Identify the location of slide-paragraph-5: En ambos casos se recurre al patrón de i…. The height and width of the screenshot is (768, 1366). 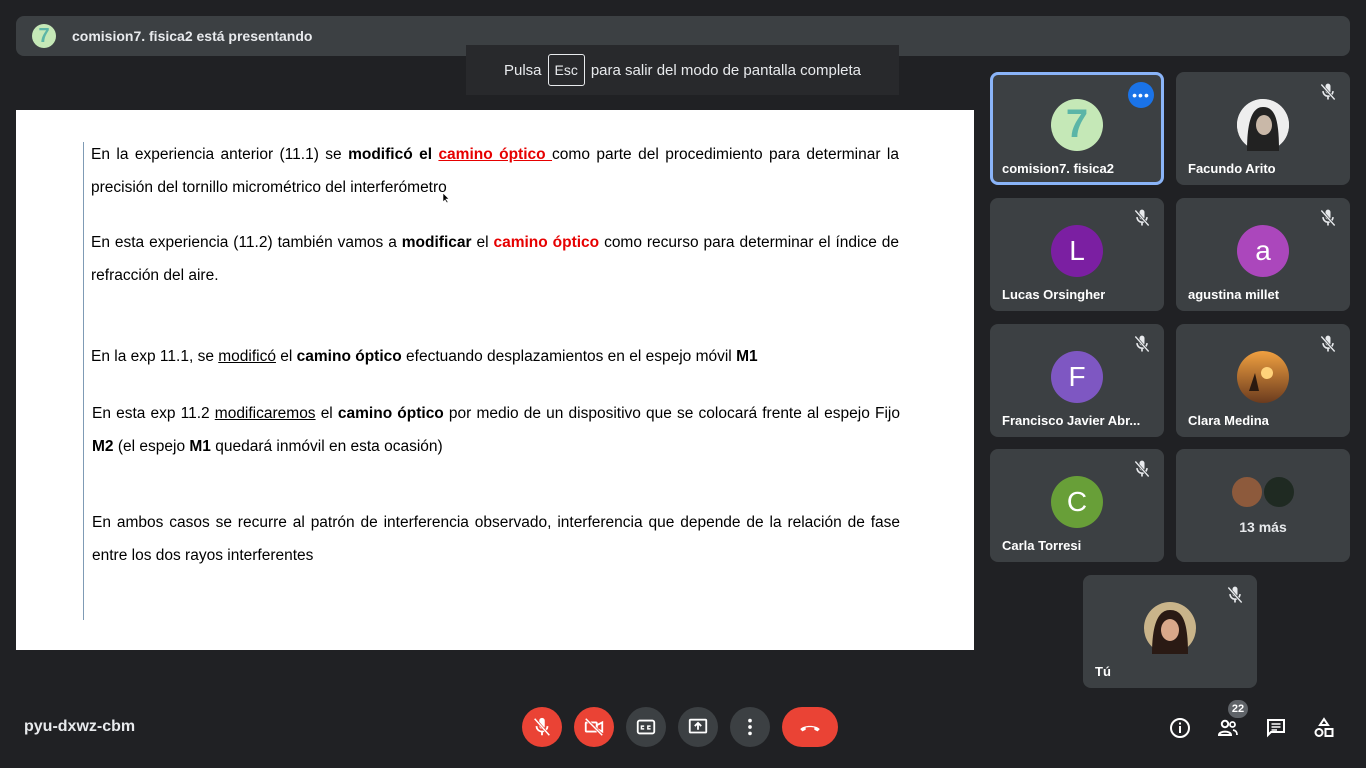
(496, 539).